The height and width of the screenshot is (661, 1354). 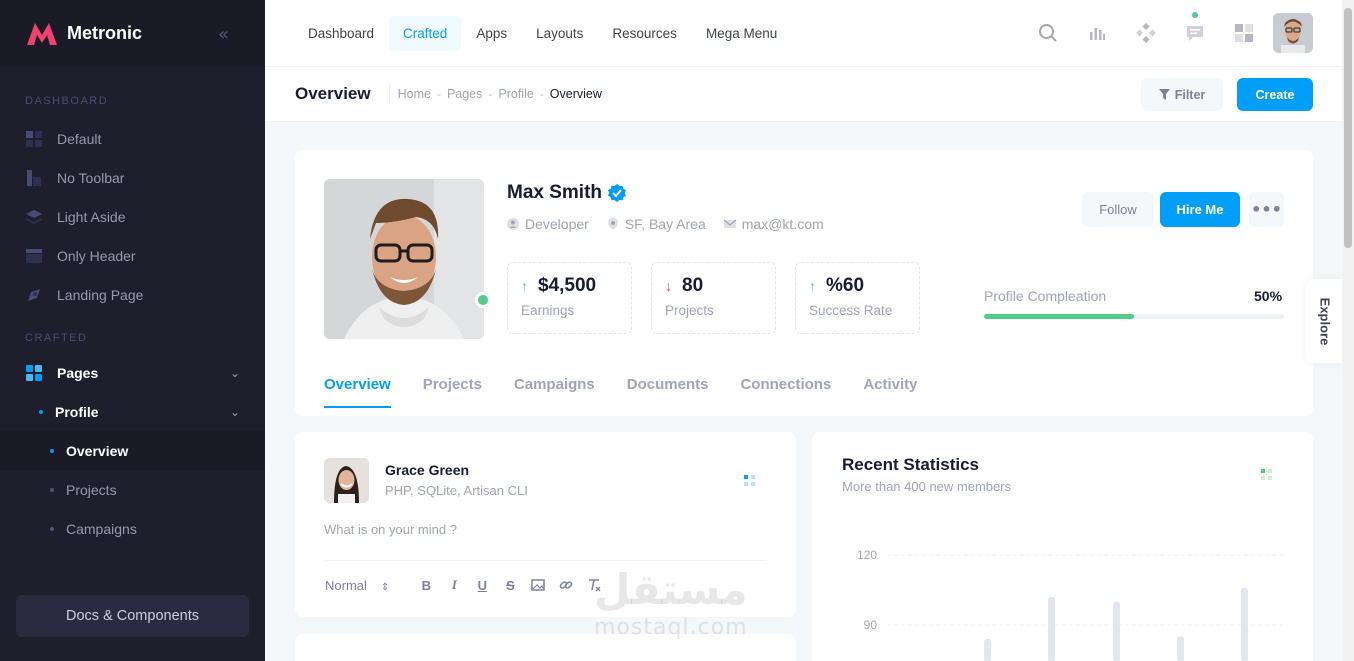 What do you see at coordinates (34, 255) in the screenshot?
I see `header-icon` at bounding box center [34, 255].